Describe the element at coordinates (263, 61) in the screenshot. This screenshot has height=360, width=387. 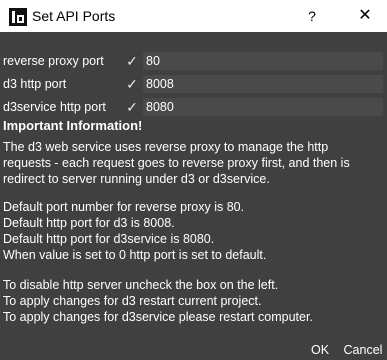
I see `reverse-proxy-port-input` at that location.